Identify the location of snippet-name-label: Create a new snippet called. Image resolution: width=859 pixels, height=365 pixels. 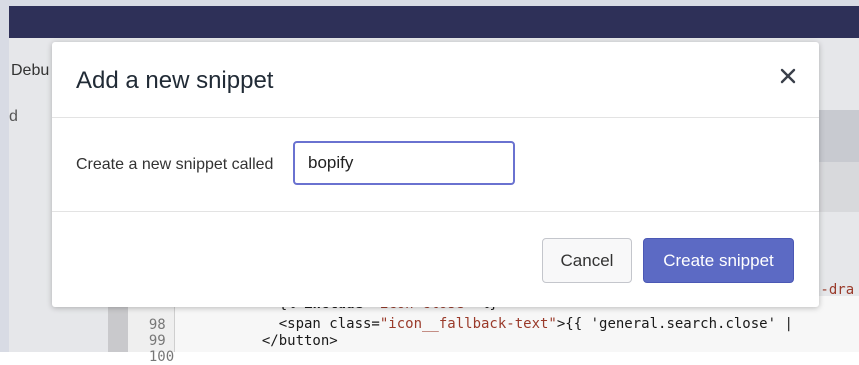
(175, 164).